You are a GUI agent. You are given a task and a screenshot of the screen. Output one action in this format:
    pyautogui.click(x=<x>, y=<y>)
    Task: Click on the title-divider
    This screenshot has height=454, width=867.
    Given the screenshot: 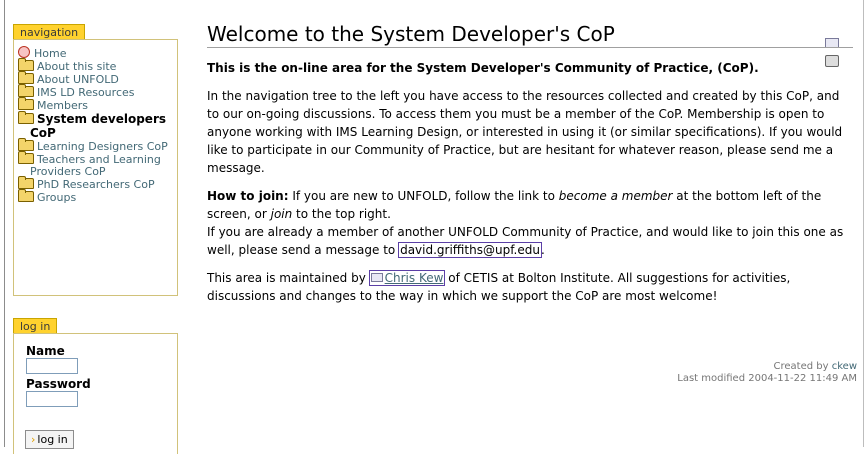 What is the action you would take?
    pyautogui.click(x=530, y=47)
    